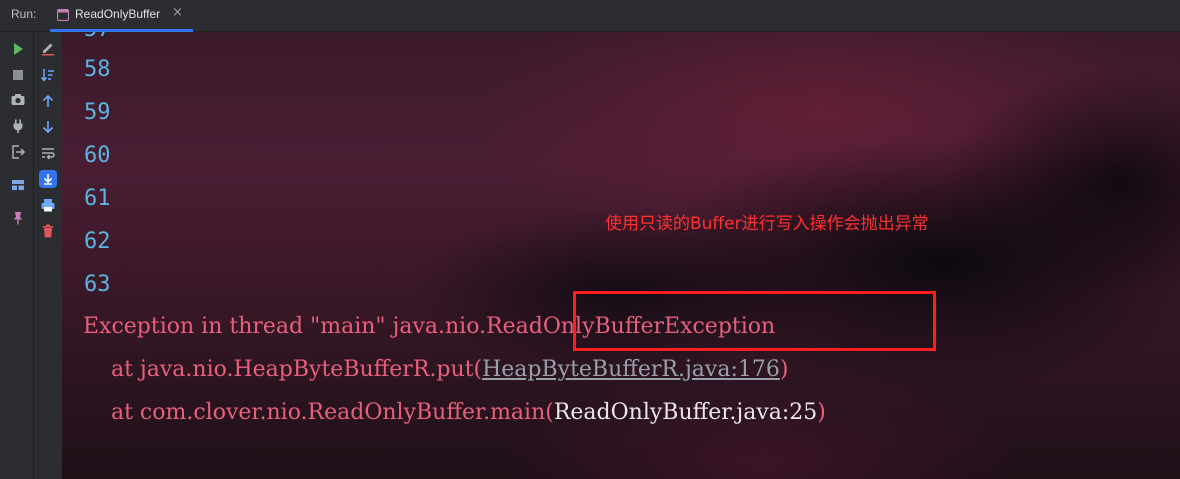 Image resolution: width=1180 pixels, height=479 pixels. Describe the element at coordinates (283, 369) in the screenshot. I see `stack-frame-text: at java.nio.HeapByteBufferR.put(` at that location.